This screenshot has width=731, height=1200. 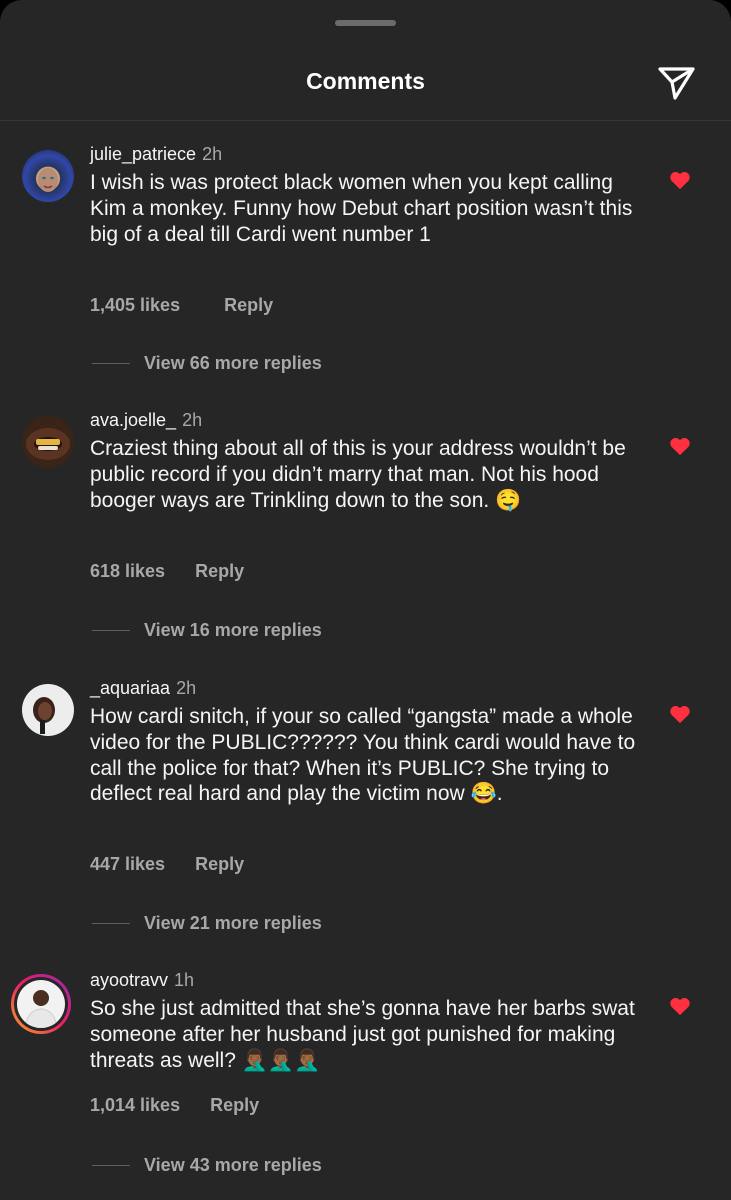 I want to click on comment-username: ava.joelle_, so click(x=133, y=420).